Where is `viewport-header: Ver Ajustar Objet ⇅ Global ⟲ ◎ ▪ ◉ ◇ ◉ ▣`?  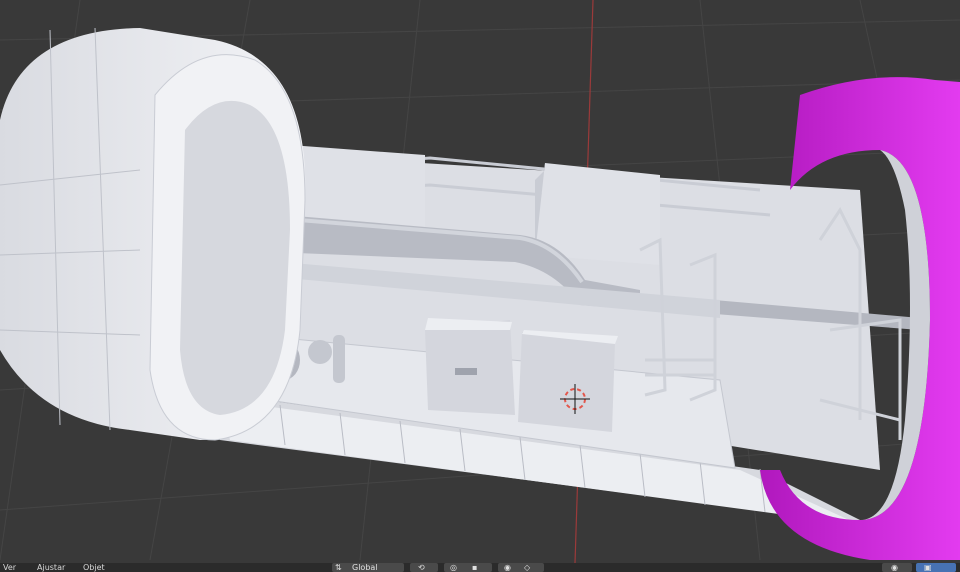 viewport-header: Ver Ajustar Objet ⇅ Global ⟲ ◎ ▪ ◉ ◇ ◉ ▣ is located at coordinates (480, 567).